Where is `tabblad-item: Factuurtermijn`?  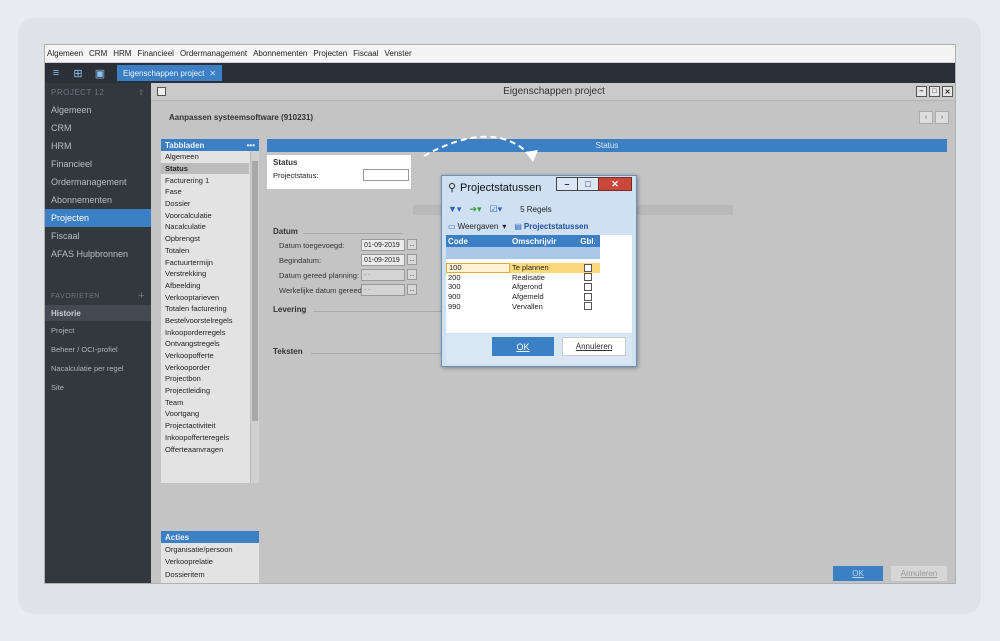
tabblad-item: Factuurtermijn is located at coordinates (205, 262).